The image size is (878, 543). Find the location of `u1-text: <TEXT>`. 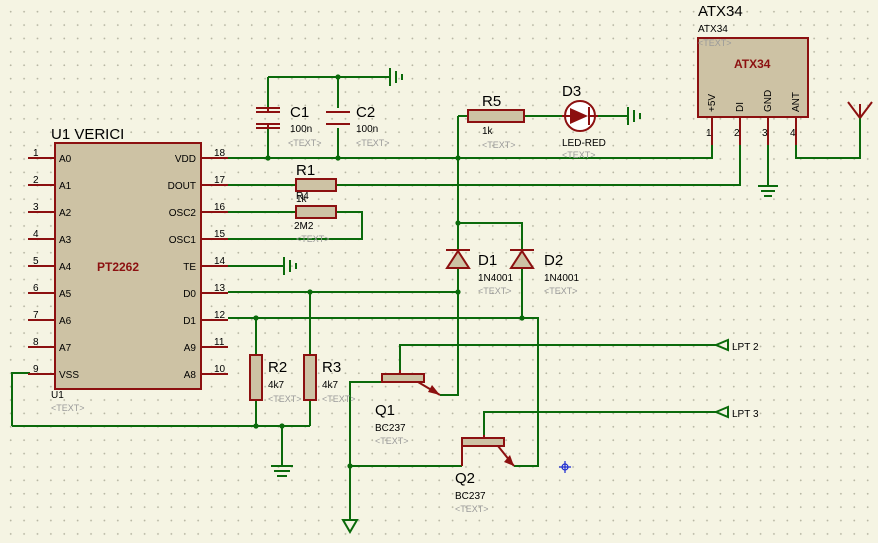

u1-text: <TEXT> is located at coordinates (68, 408).